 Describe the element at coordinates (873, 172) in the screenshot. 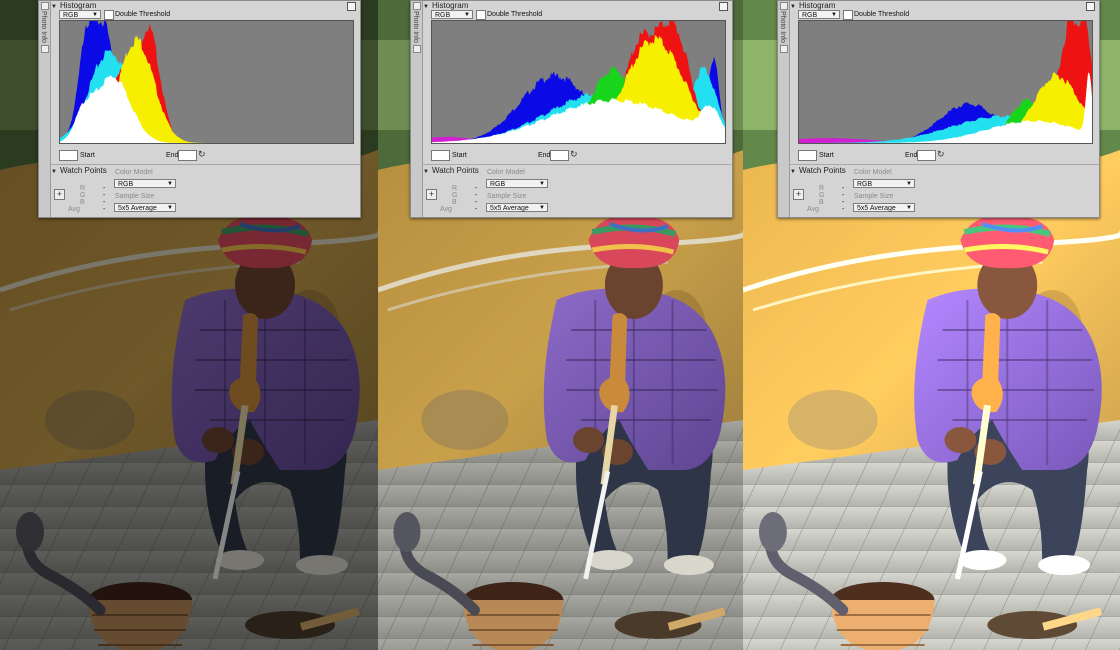

I see `color-model-label: Color Model` at that location.